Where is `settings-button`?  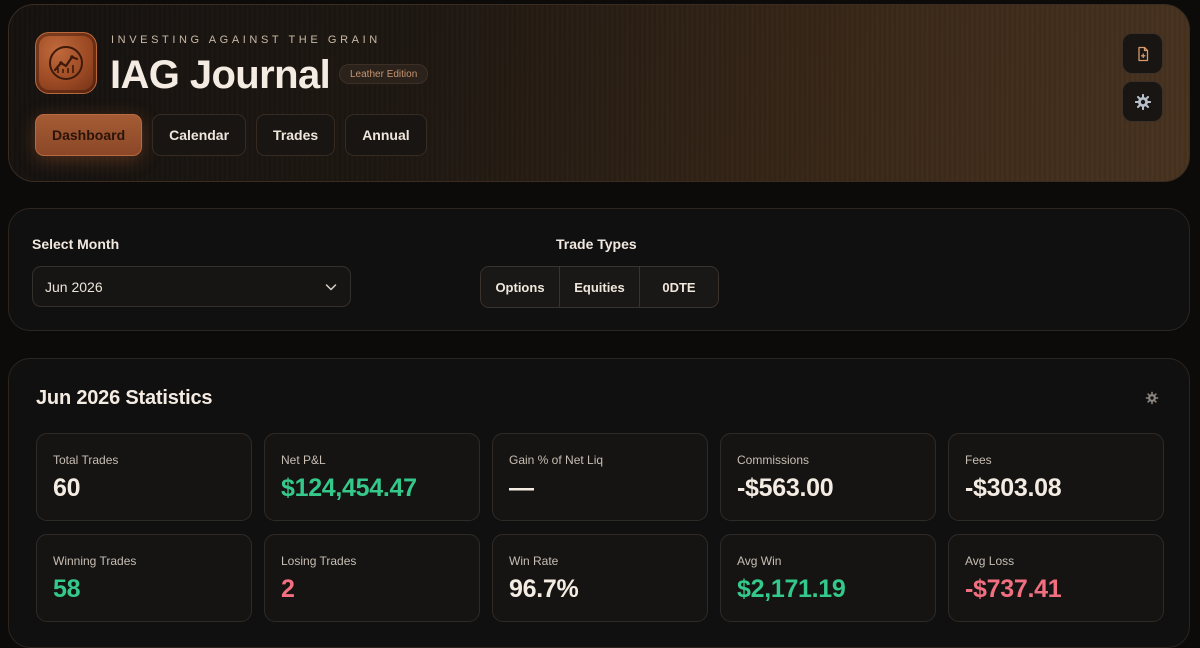
settings-button is located at coordinates (1142, 101).